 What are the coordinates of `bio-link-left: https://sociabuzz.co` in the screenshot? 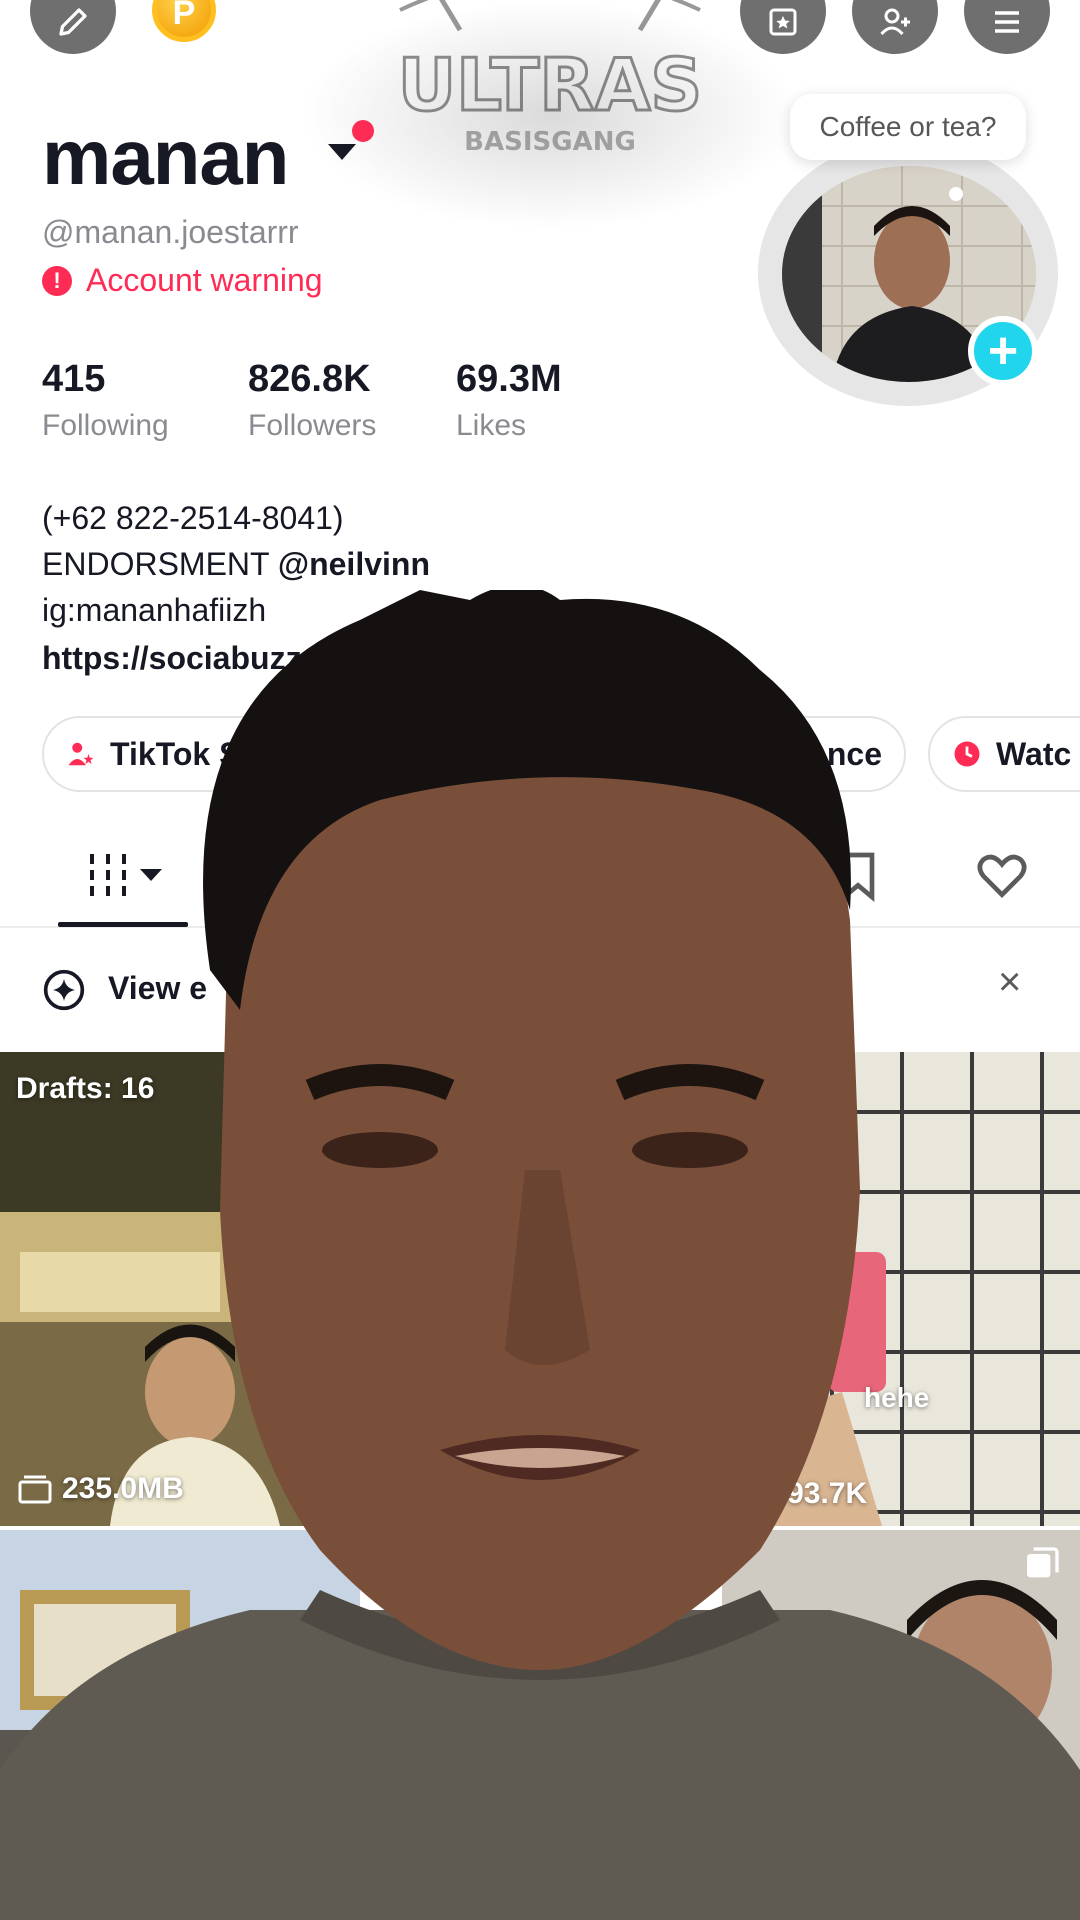 It's located at (195, 658).